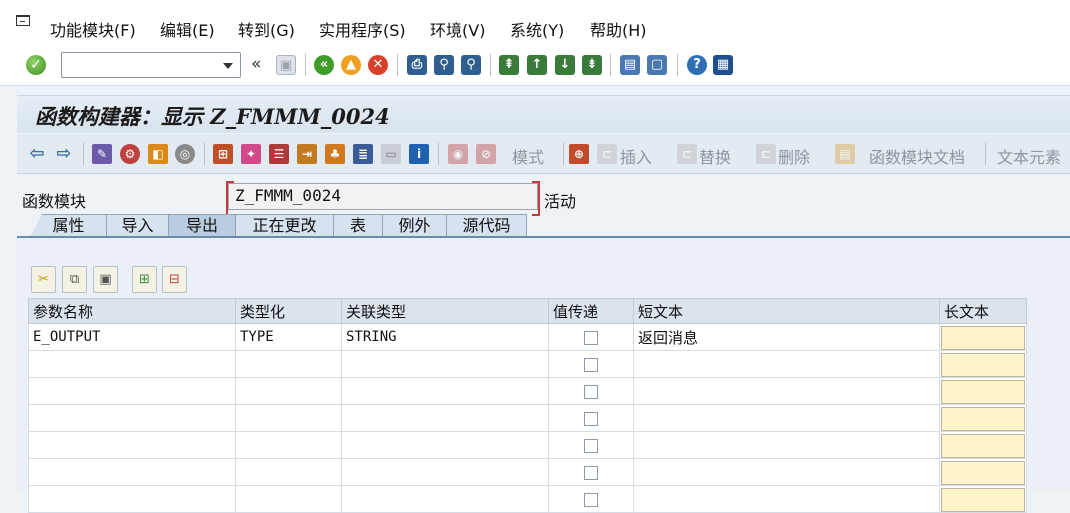 This screenshot has height=513, width=1070. I want to click on stop-icon: ⊘, so click(486, 154).